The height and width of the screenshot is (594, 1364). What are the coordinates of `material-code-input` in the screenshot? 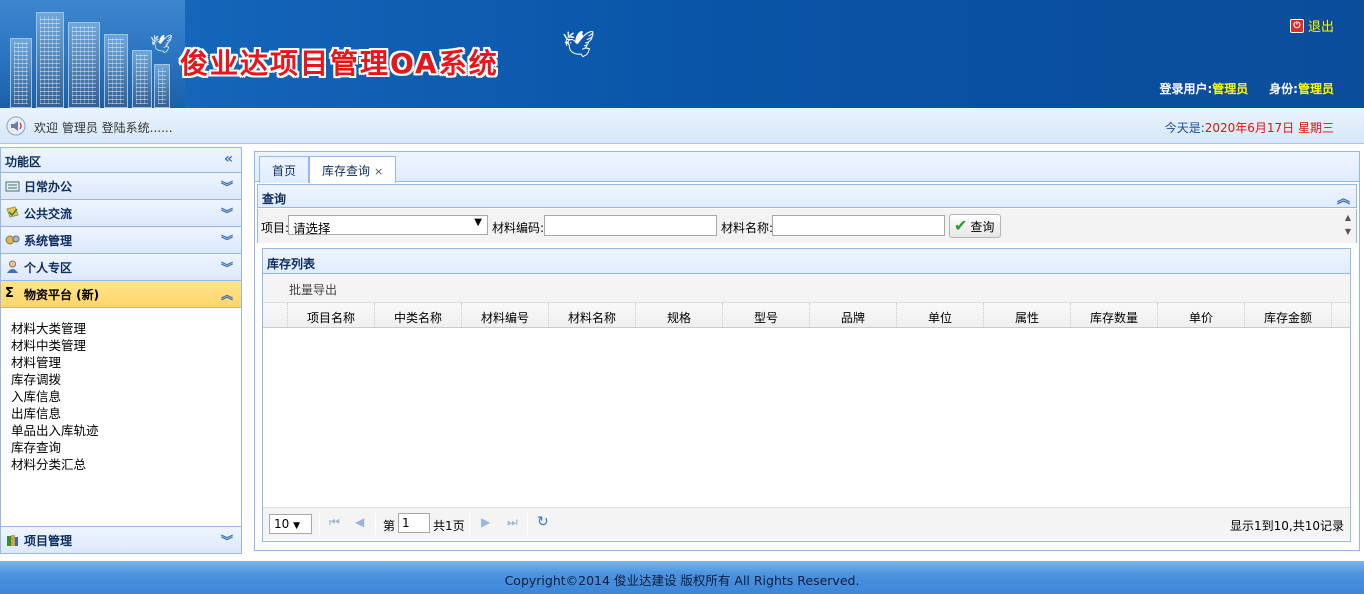 It's located at (630, 225).